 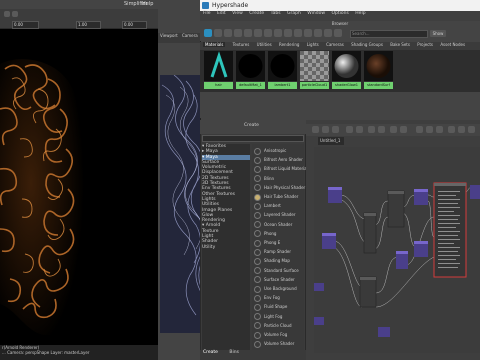 I want to click on node-list-item: Phong E, so click(x=279, y=242).